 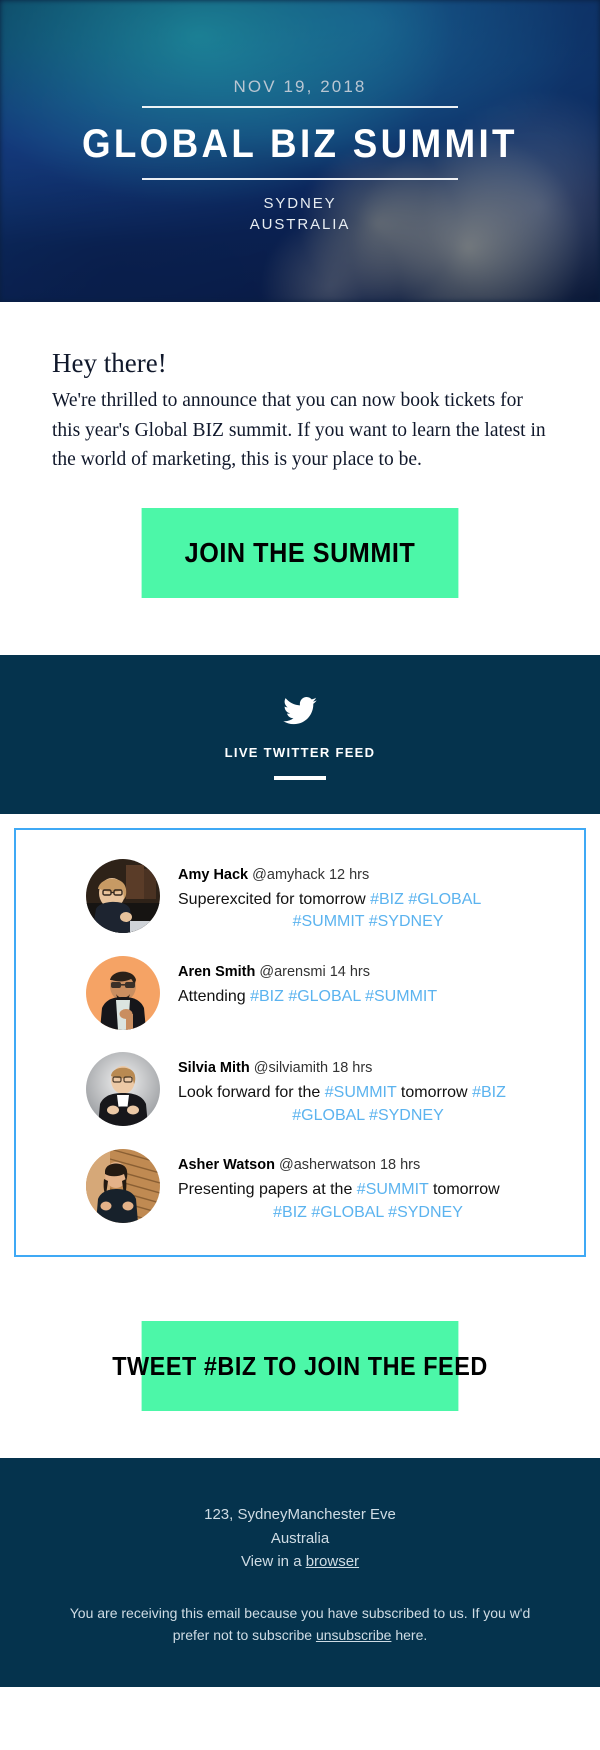 What do you see at coordinates (300, 1538) in the screenshot?
I see `footer-address-line-2: Australia` at bounding box center [300, 1538].